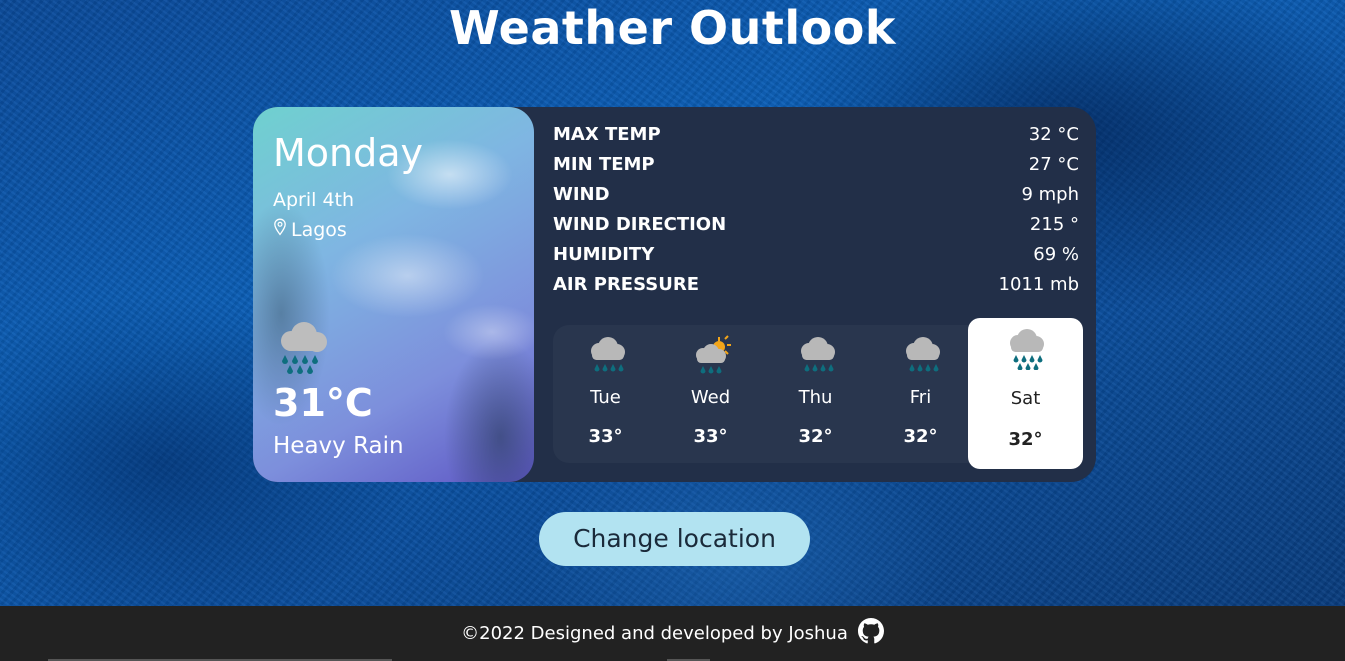 The width and height of the screenshot is (1345, 661). I want to click on detail-label: MAX TEMP, so click(607, 134).